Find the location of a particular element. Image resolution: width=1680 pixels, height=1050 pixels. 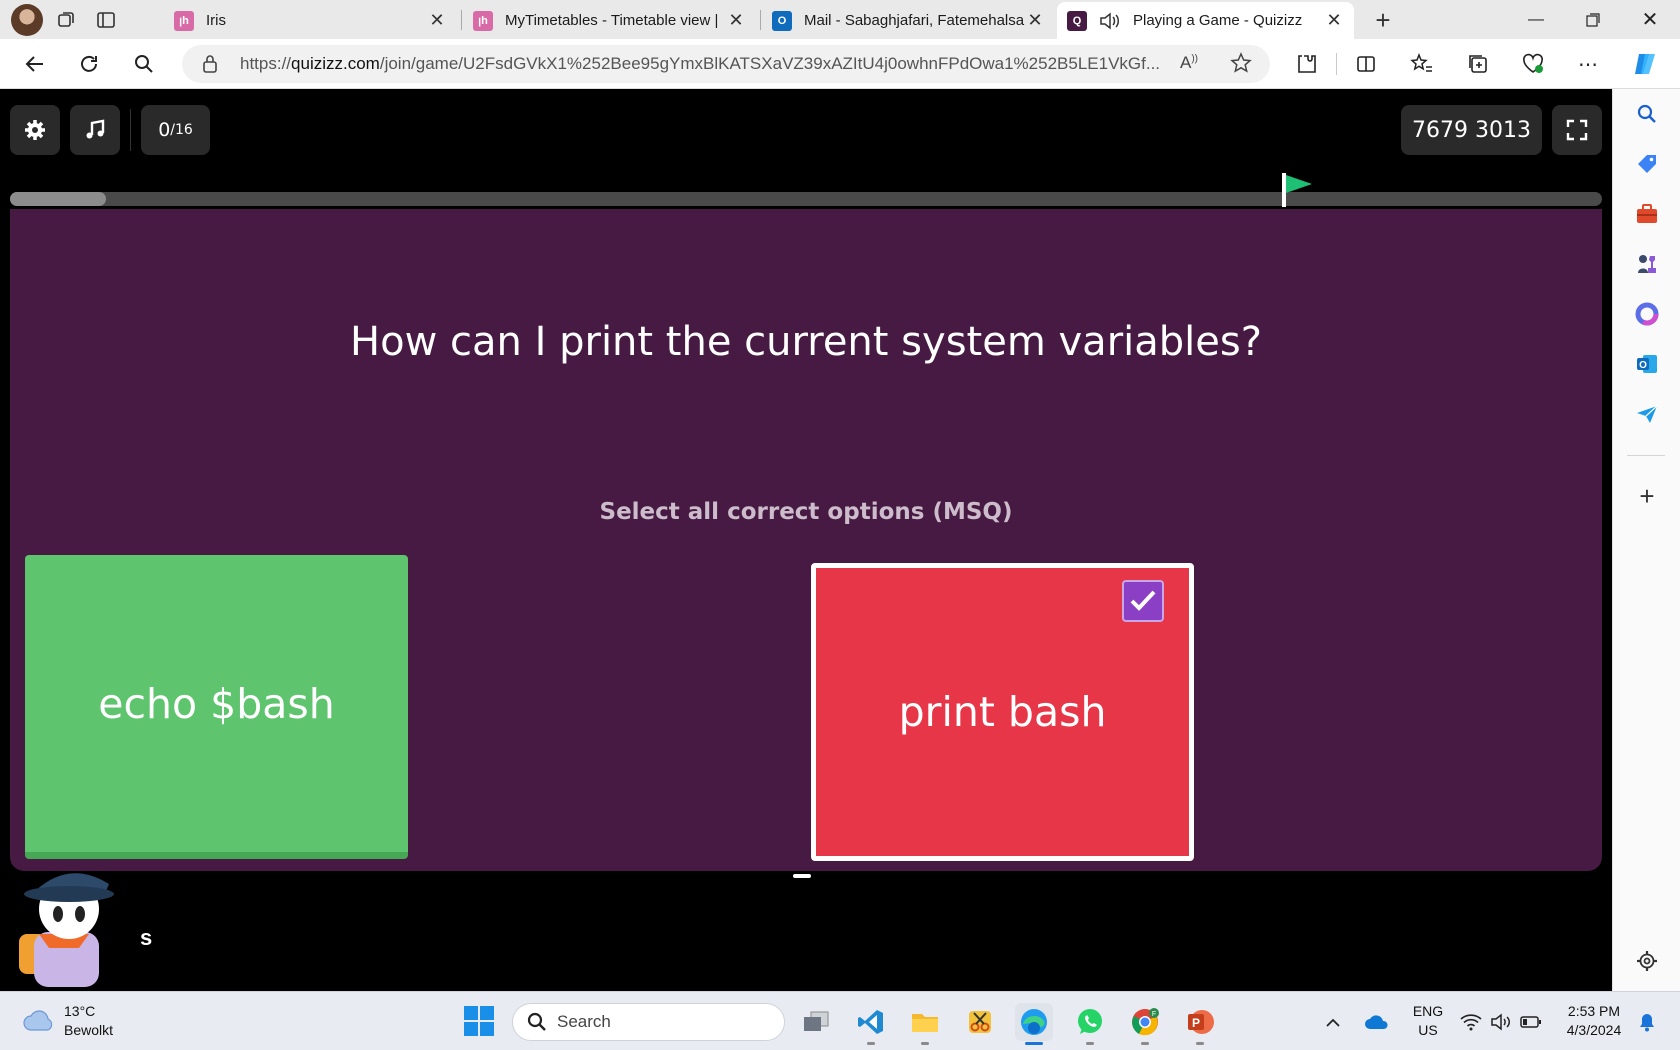

tab-mytimetables: ꞁh MyTimetables - Timetable view | ✕ is located at coordinates (609, 20).